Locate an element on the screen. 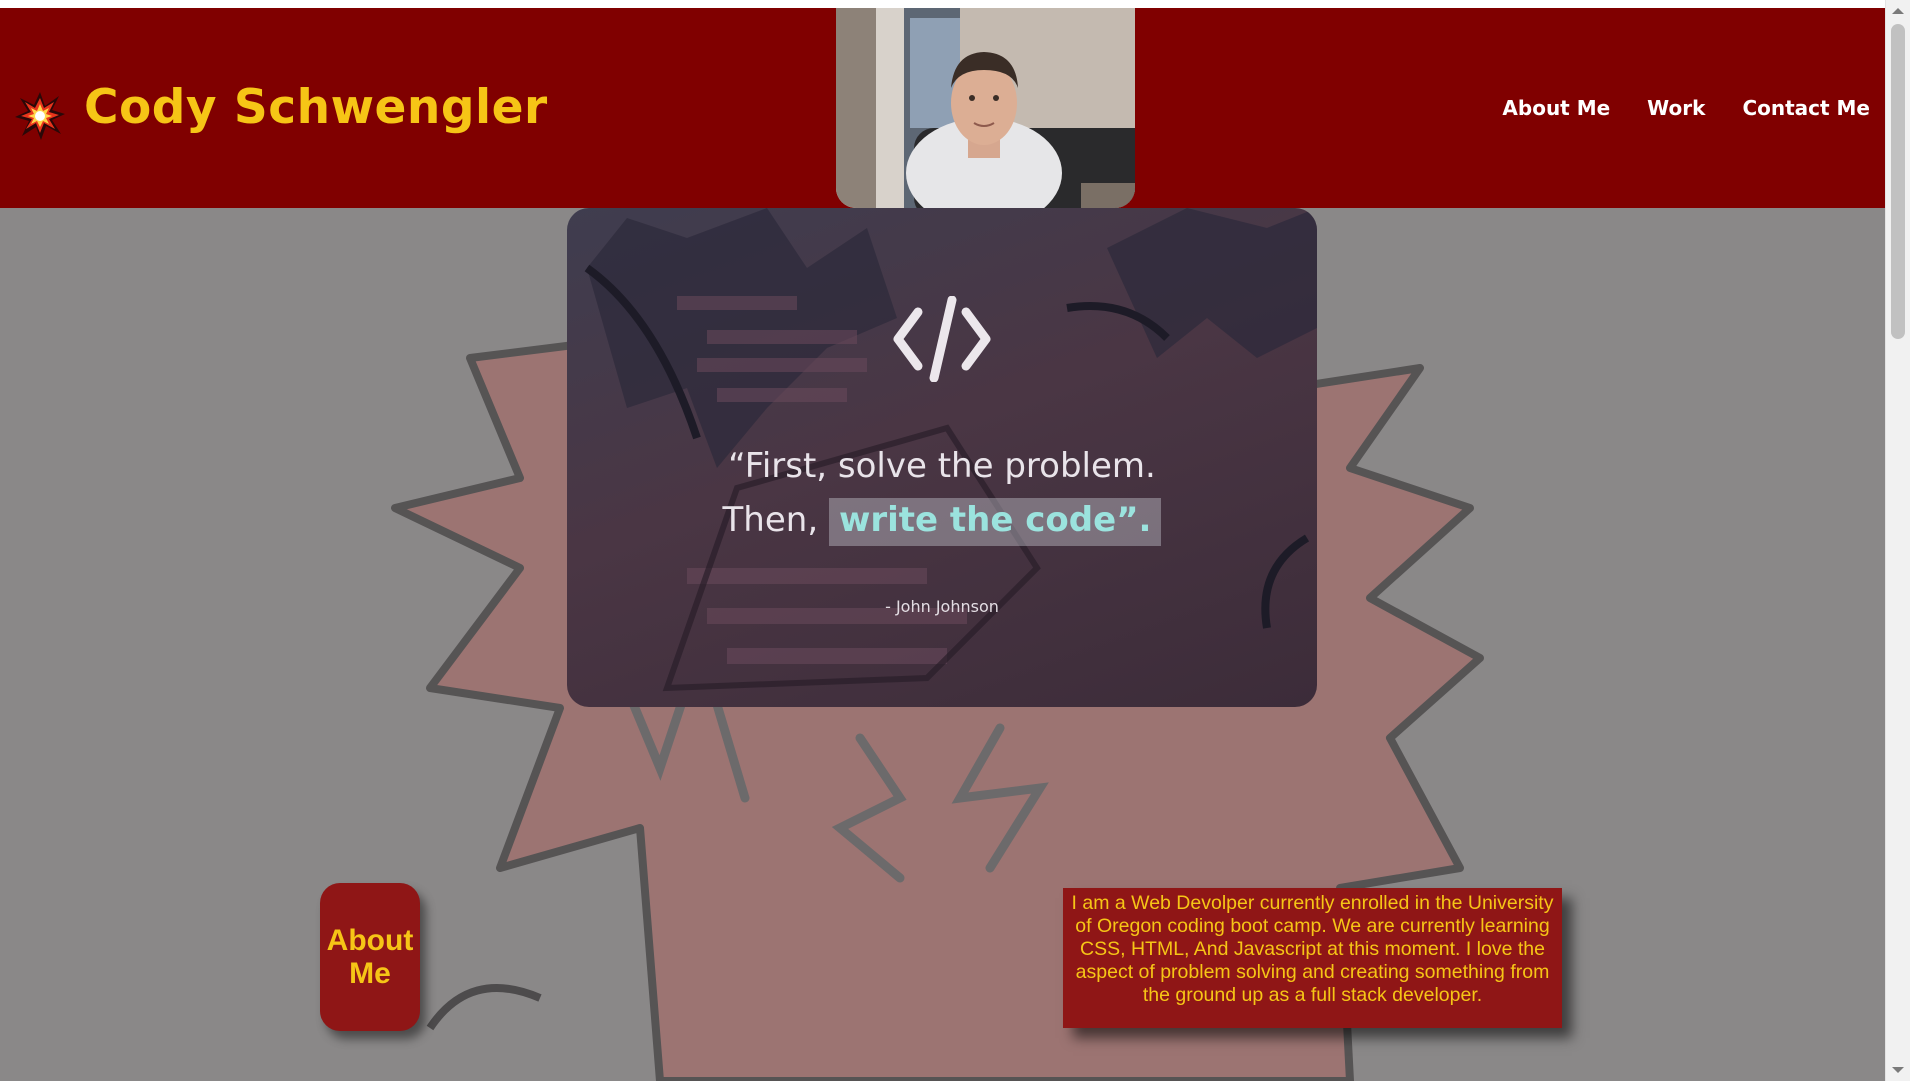 Image resolution: width=1910 pixels, height=1081 pixels. nav-work: Work is located at coordinates (1676, 108).